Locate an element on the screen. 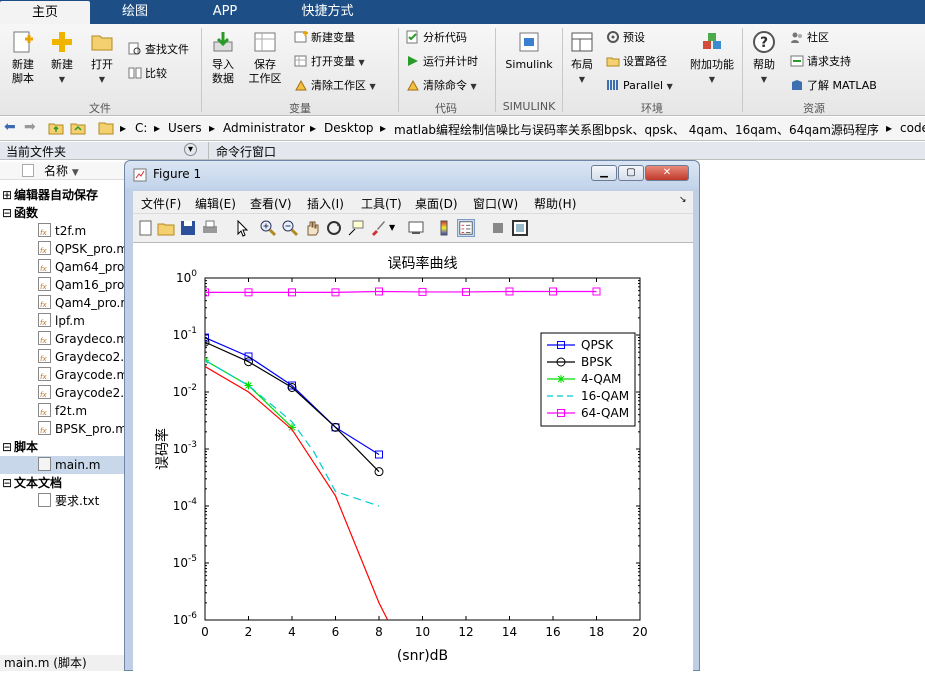 This screenshot has height=675, width=925. expand-icon: ⊞ is located at coordinates (7, 195).